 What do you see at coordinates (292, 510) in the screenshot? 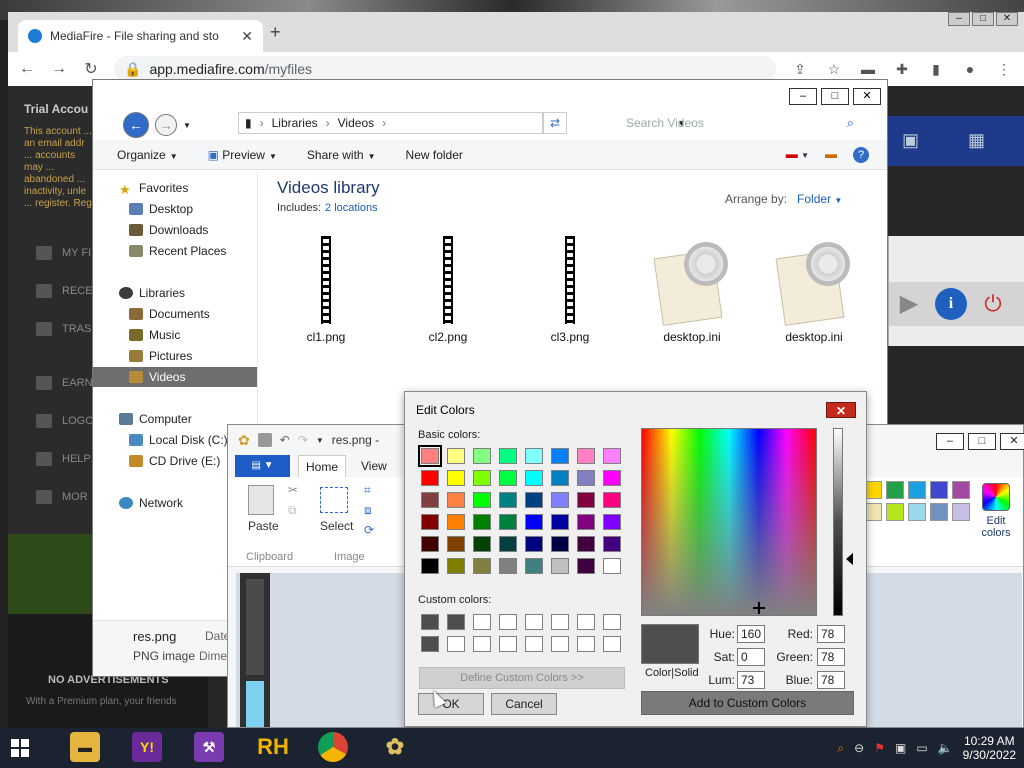
I see `copy-icon: ⧉` at bounding box center [292, 510].